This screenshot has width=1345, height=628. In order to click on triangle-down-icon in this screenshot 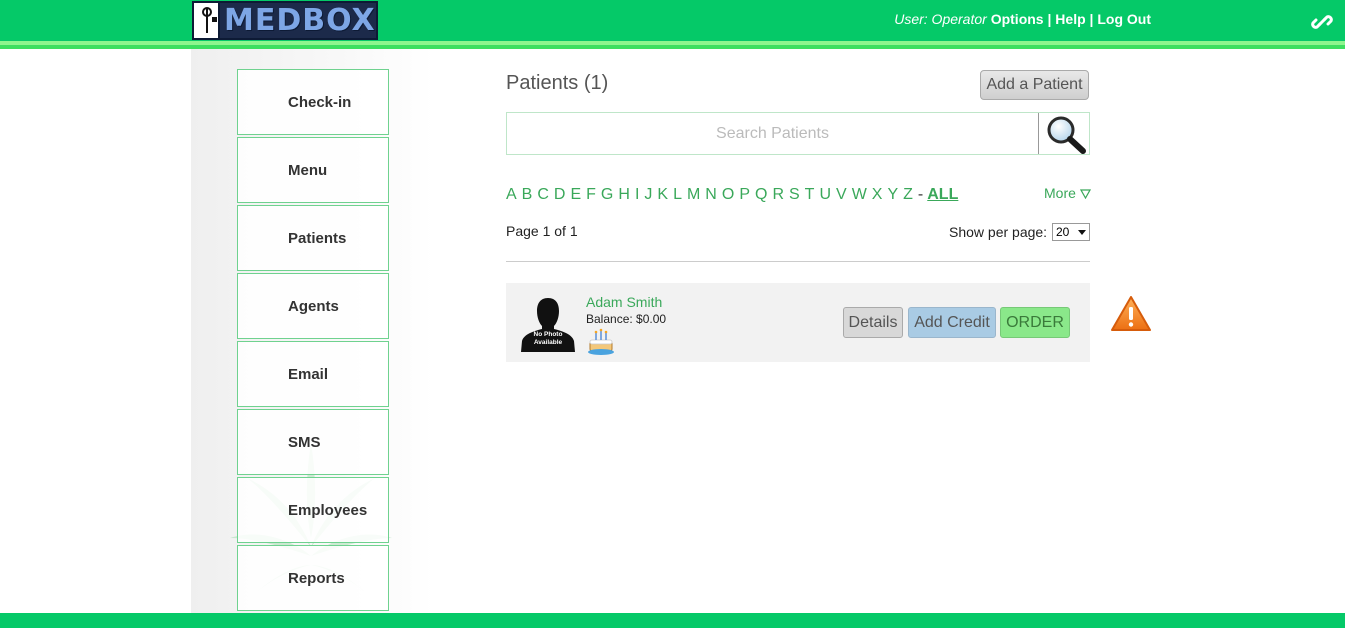, I will do `click(1085, 194)`.